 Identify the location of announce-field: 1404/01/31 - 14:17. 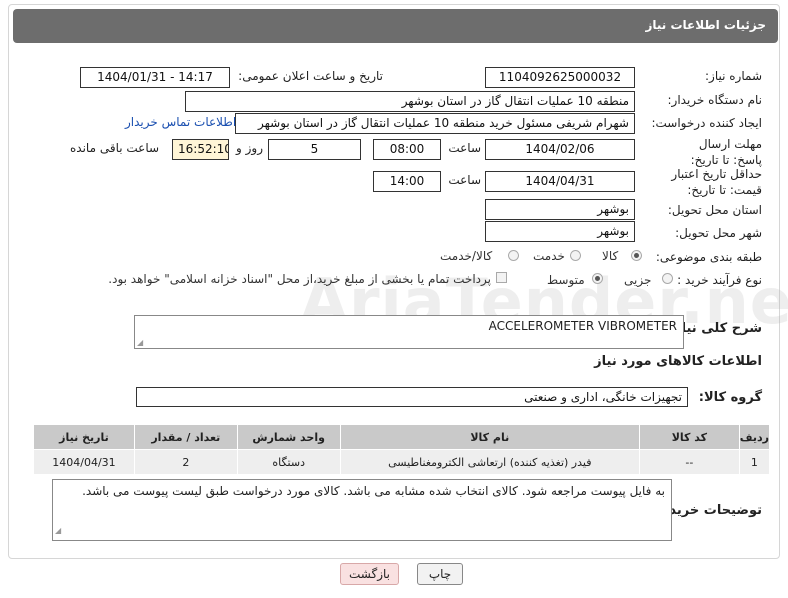
(155, 77).